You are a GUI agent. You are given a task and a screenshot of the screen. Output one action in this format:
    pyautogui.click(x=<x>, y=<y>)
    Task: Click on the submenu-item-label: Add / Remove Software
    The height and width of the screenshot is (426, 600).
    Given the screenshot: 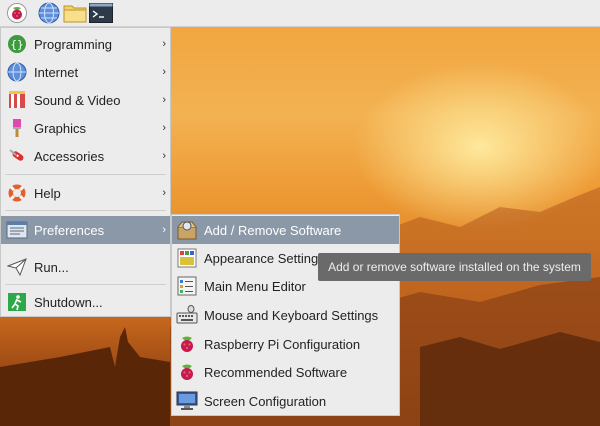 What is the action you would take?
    pyautogui.click(x=273, y=230)
    